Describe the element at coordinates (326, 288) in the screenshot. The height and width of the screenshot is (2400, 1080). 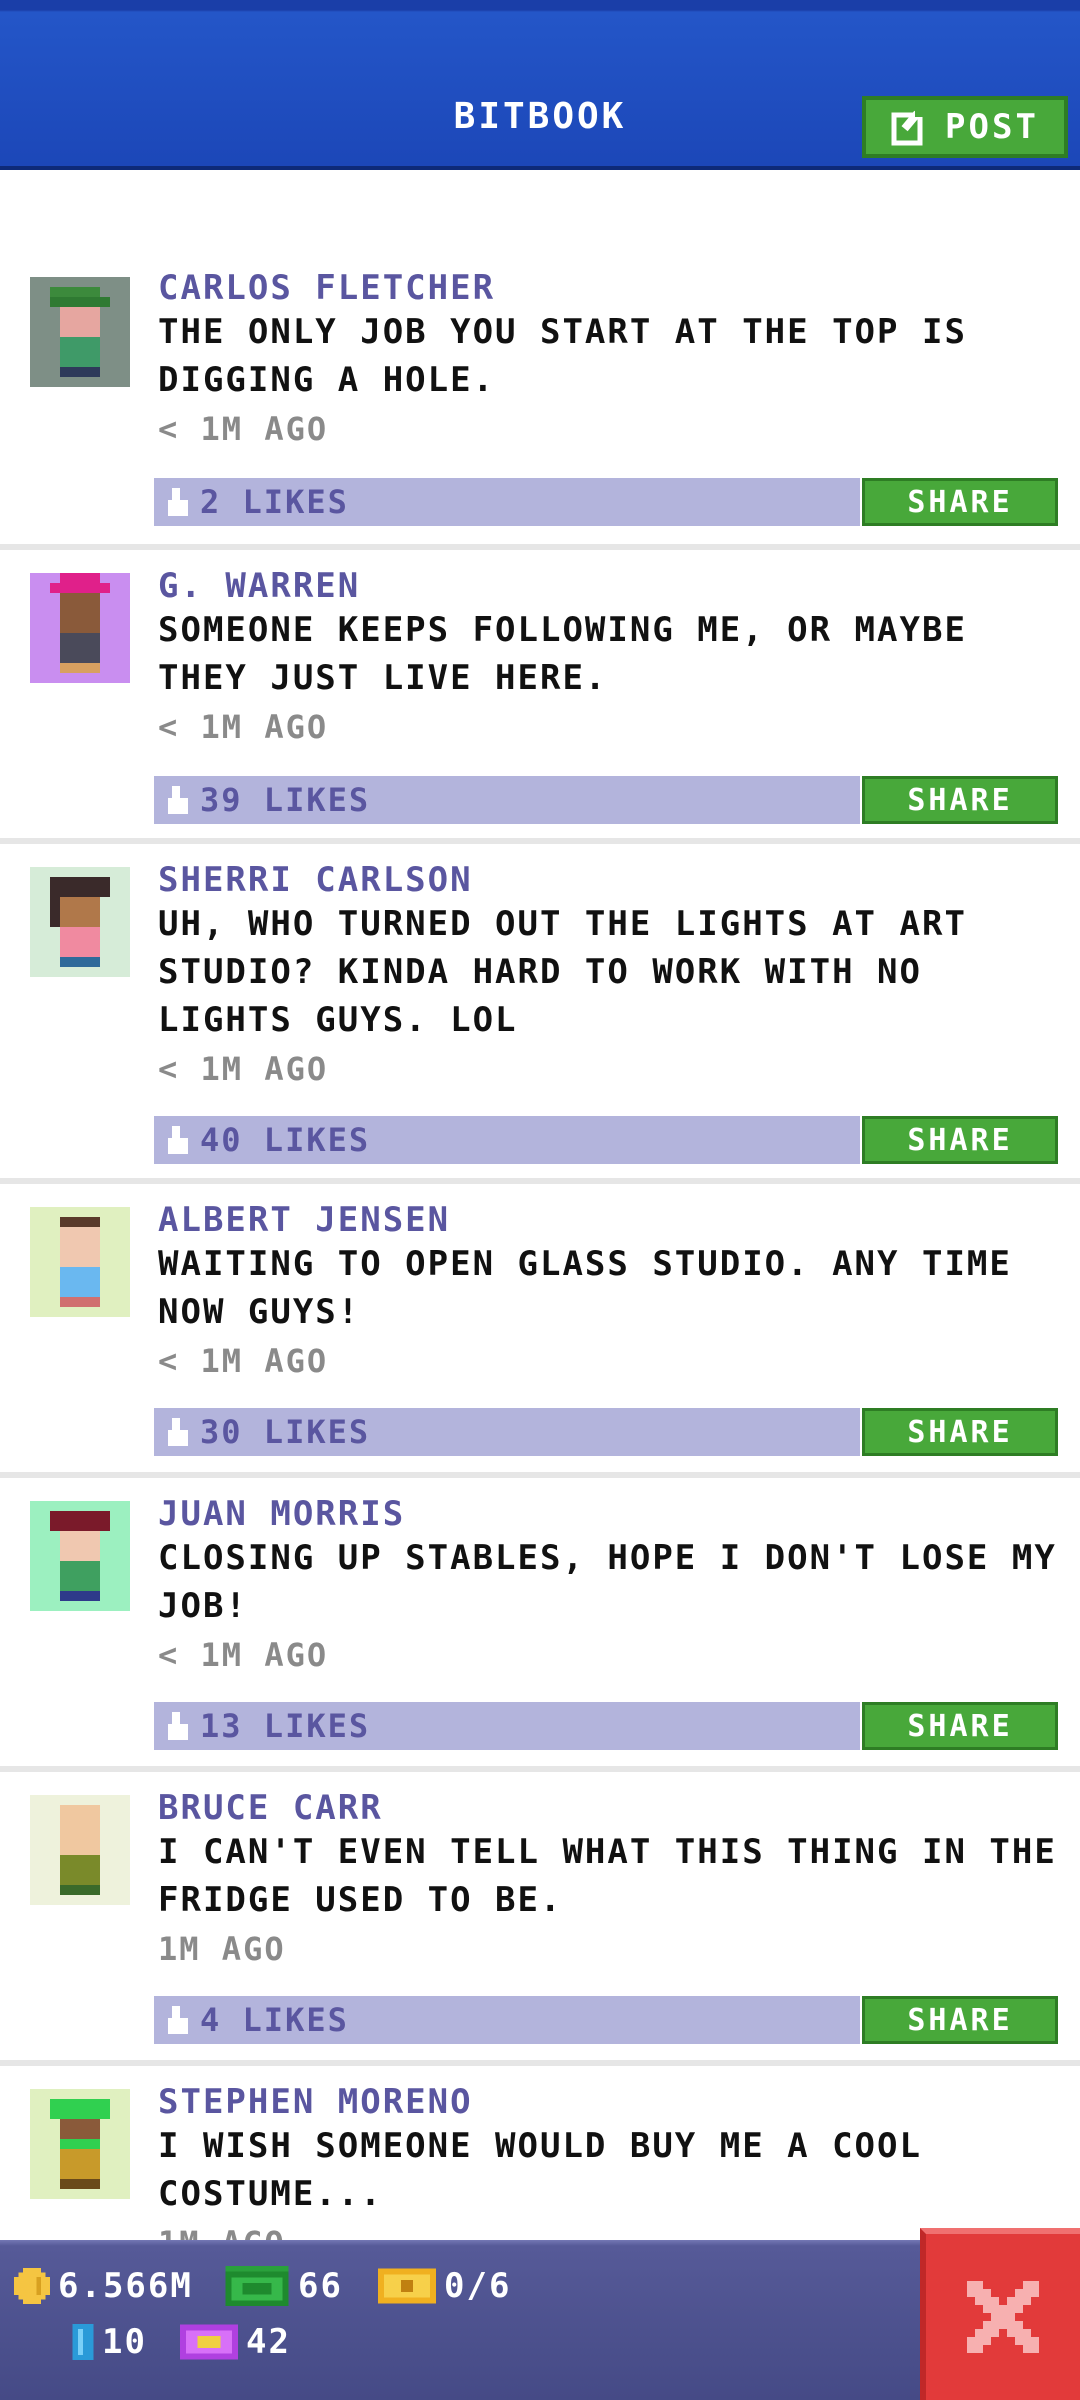
I see `post-author: CARLOS FLETCHER` at that location.